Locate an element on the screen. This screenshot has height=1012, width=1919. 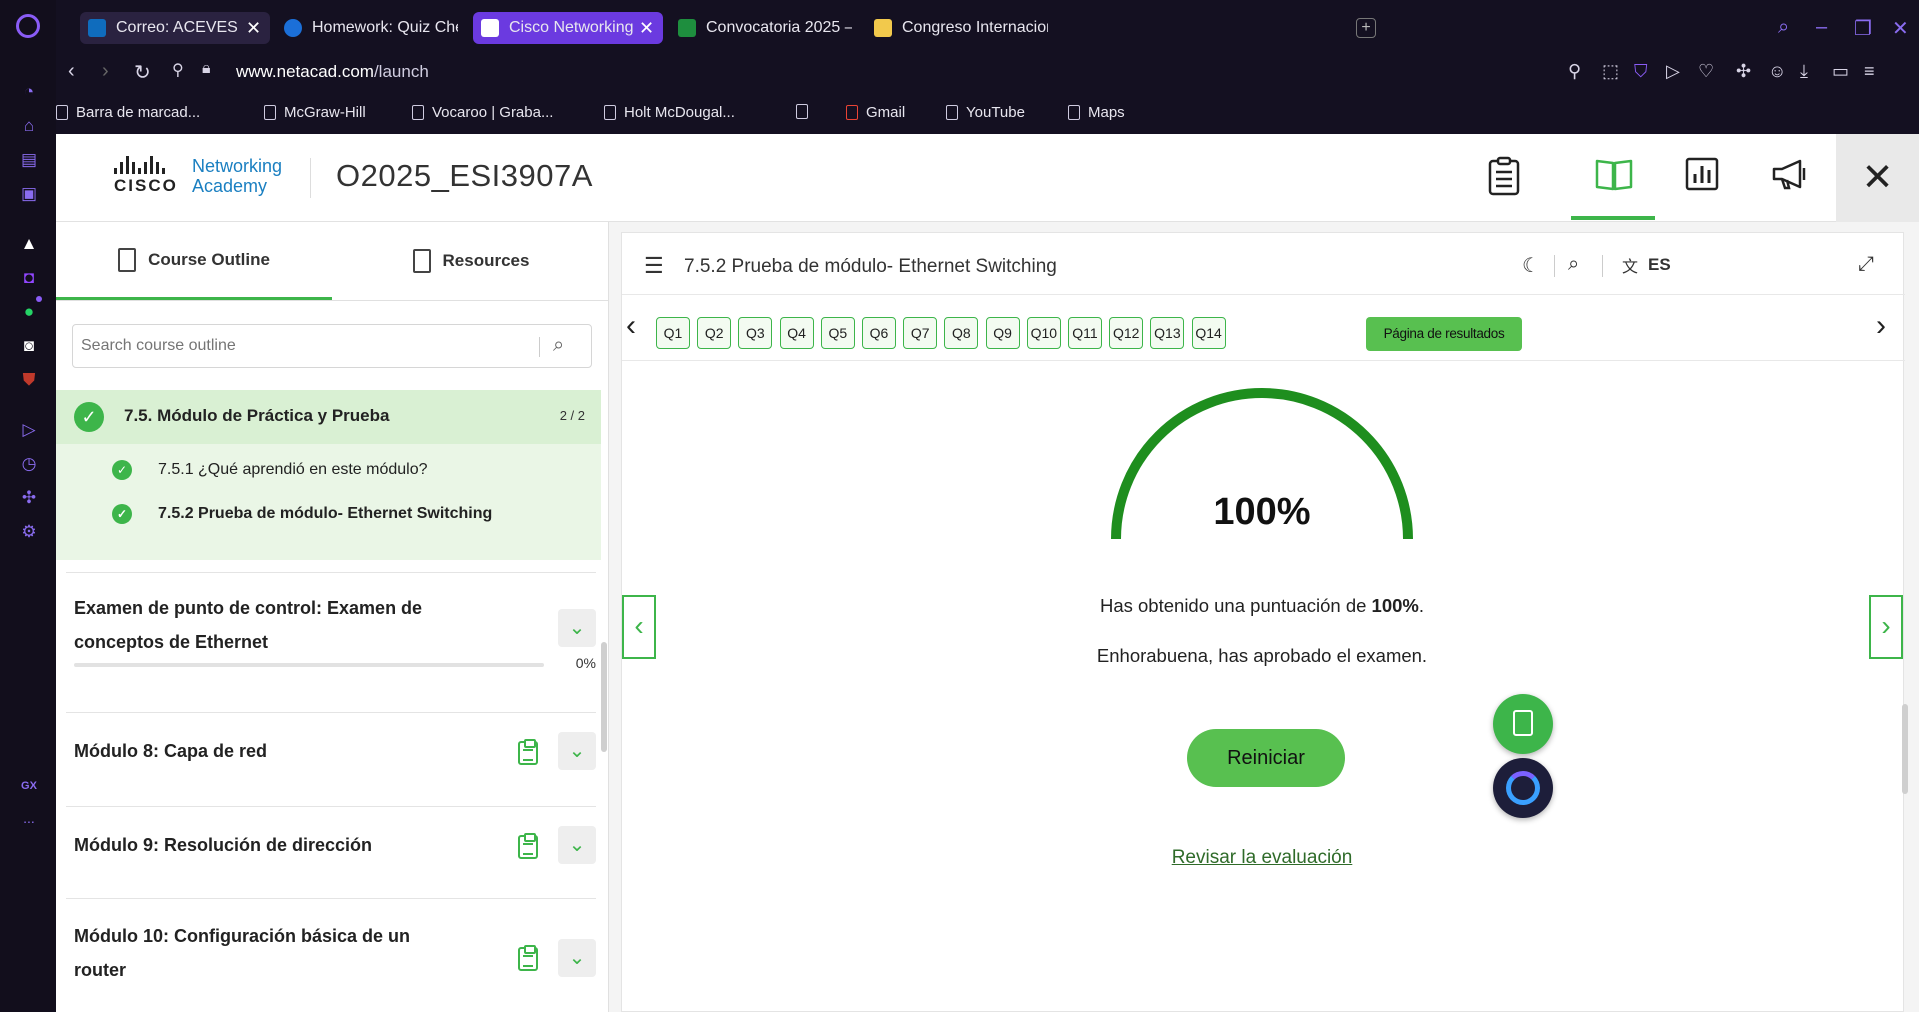
search-tabs-icon: ⌕ is located at coordinates (1783, 27).